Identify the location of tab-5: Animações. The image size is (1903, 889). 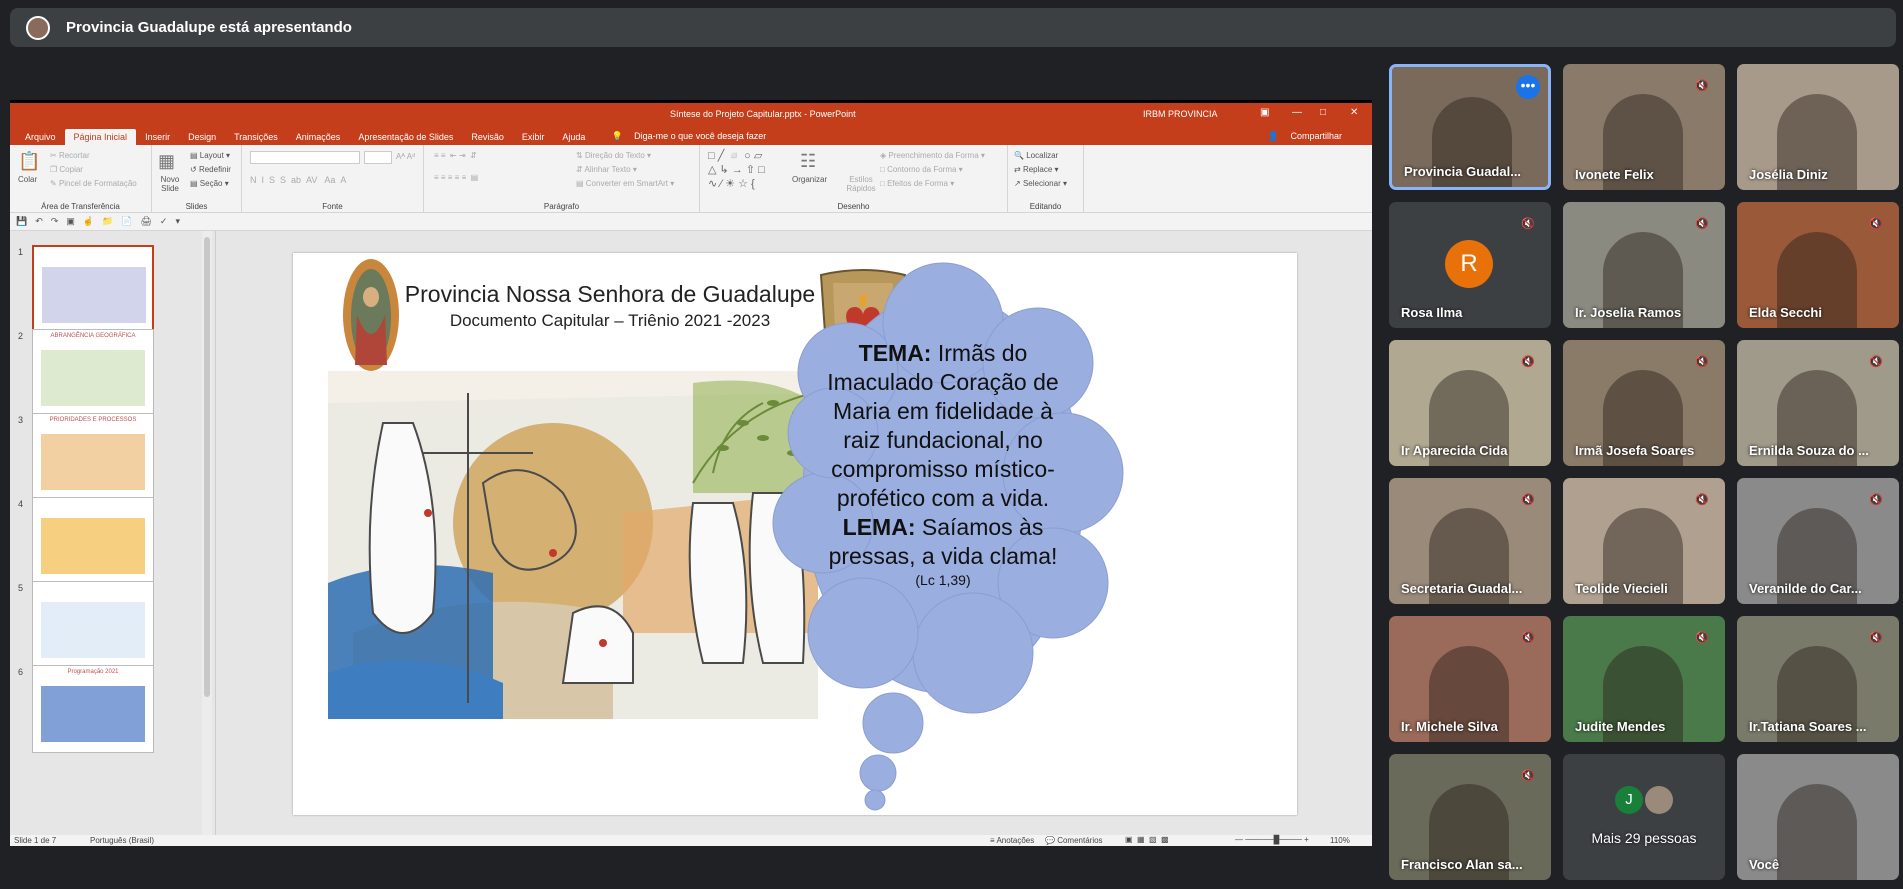
(318, 137).